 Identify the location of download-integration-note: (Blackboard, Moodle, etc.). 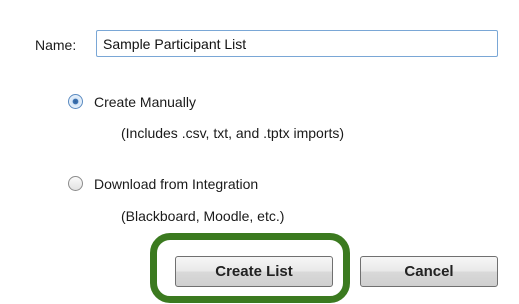
(203, 216).